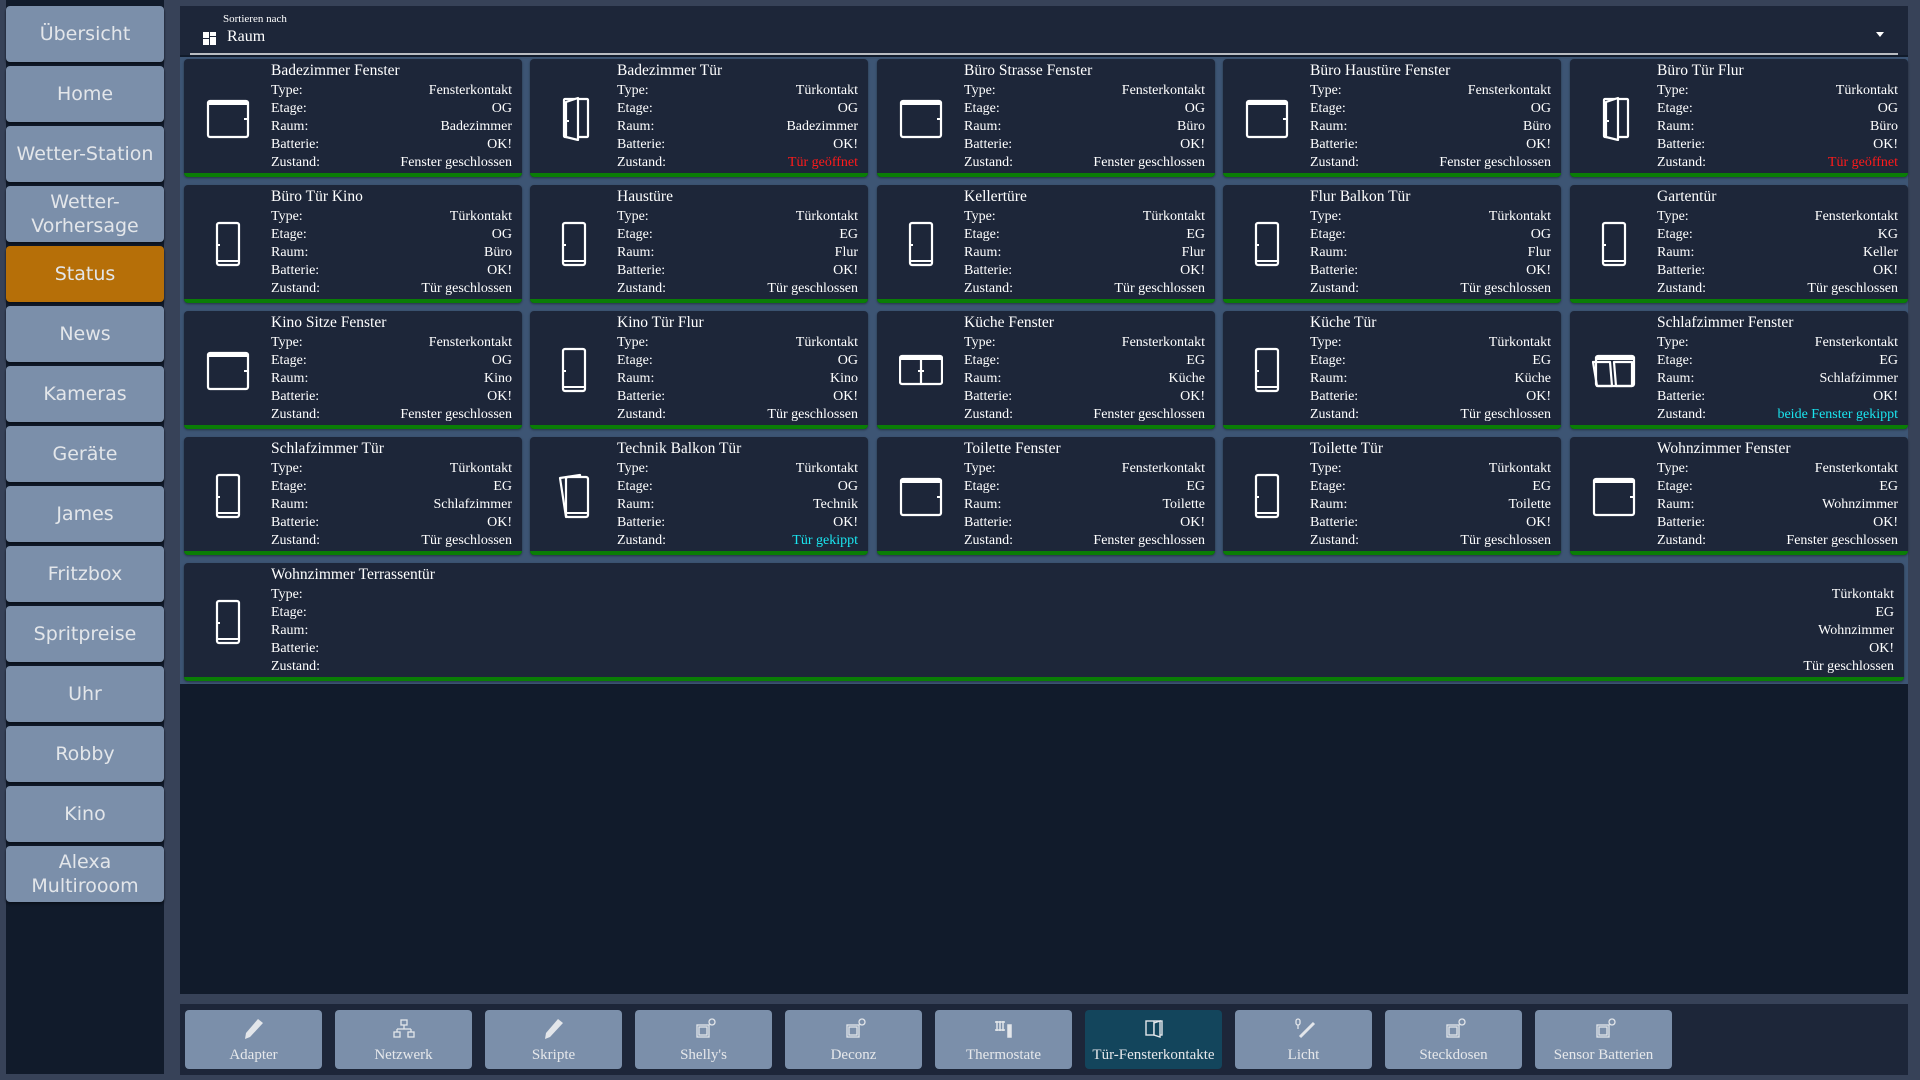 The image size is (1920, 1080). I want to click on toolbar-button-netzwerk: Netzwerk, so click(403, 1039).